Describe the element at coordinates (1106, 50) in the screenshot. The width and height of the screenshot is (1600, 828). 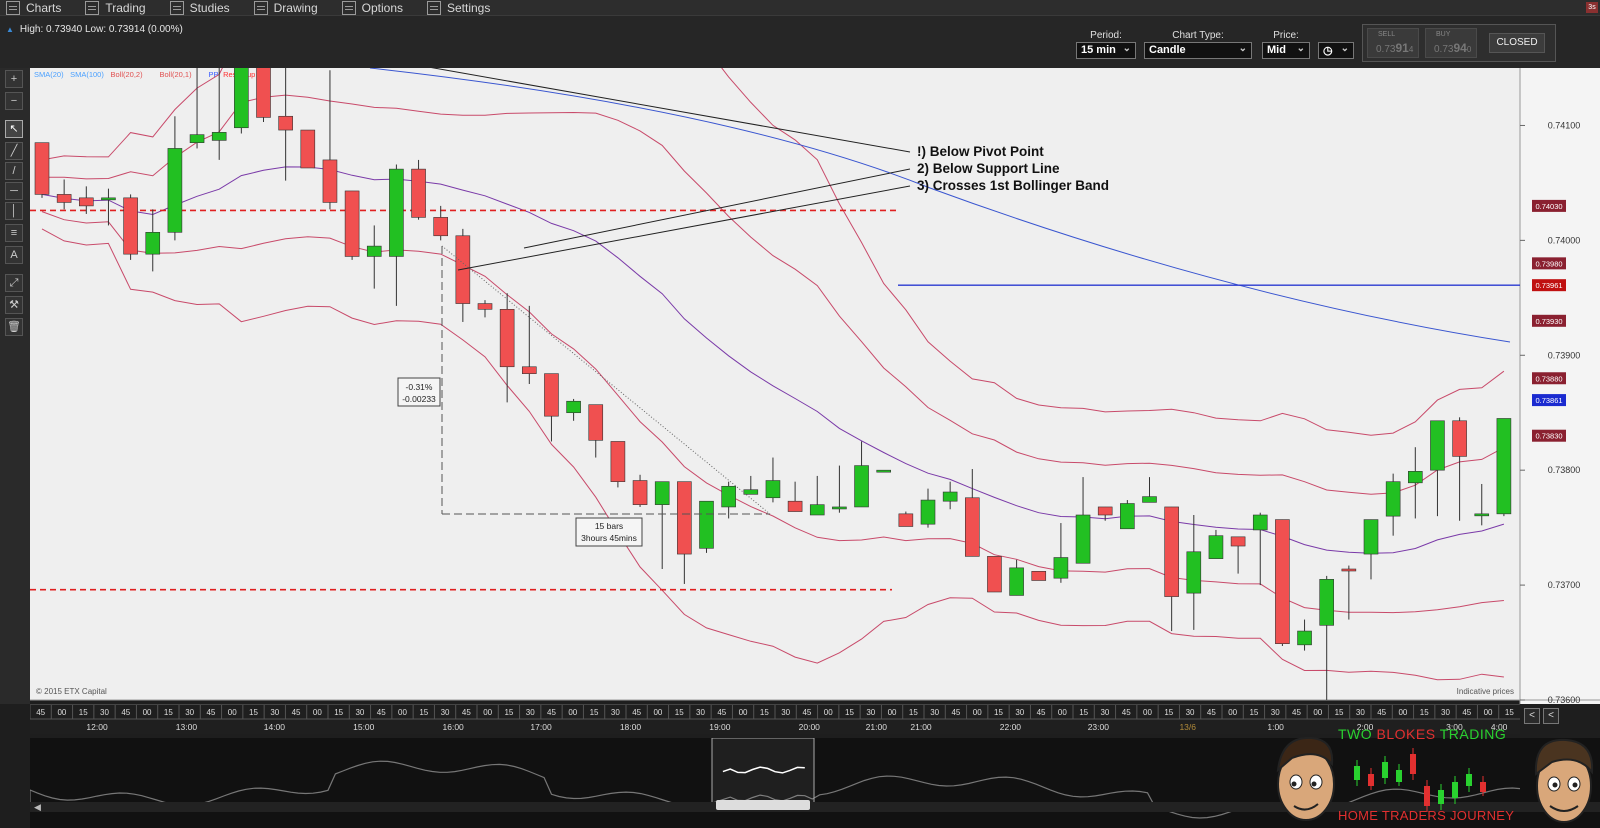
I see `period-select: 15 min ⌄` at that location.